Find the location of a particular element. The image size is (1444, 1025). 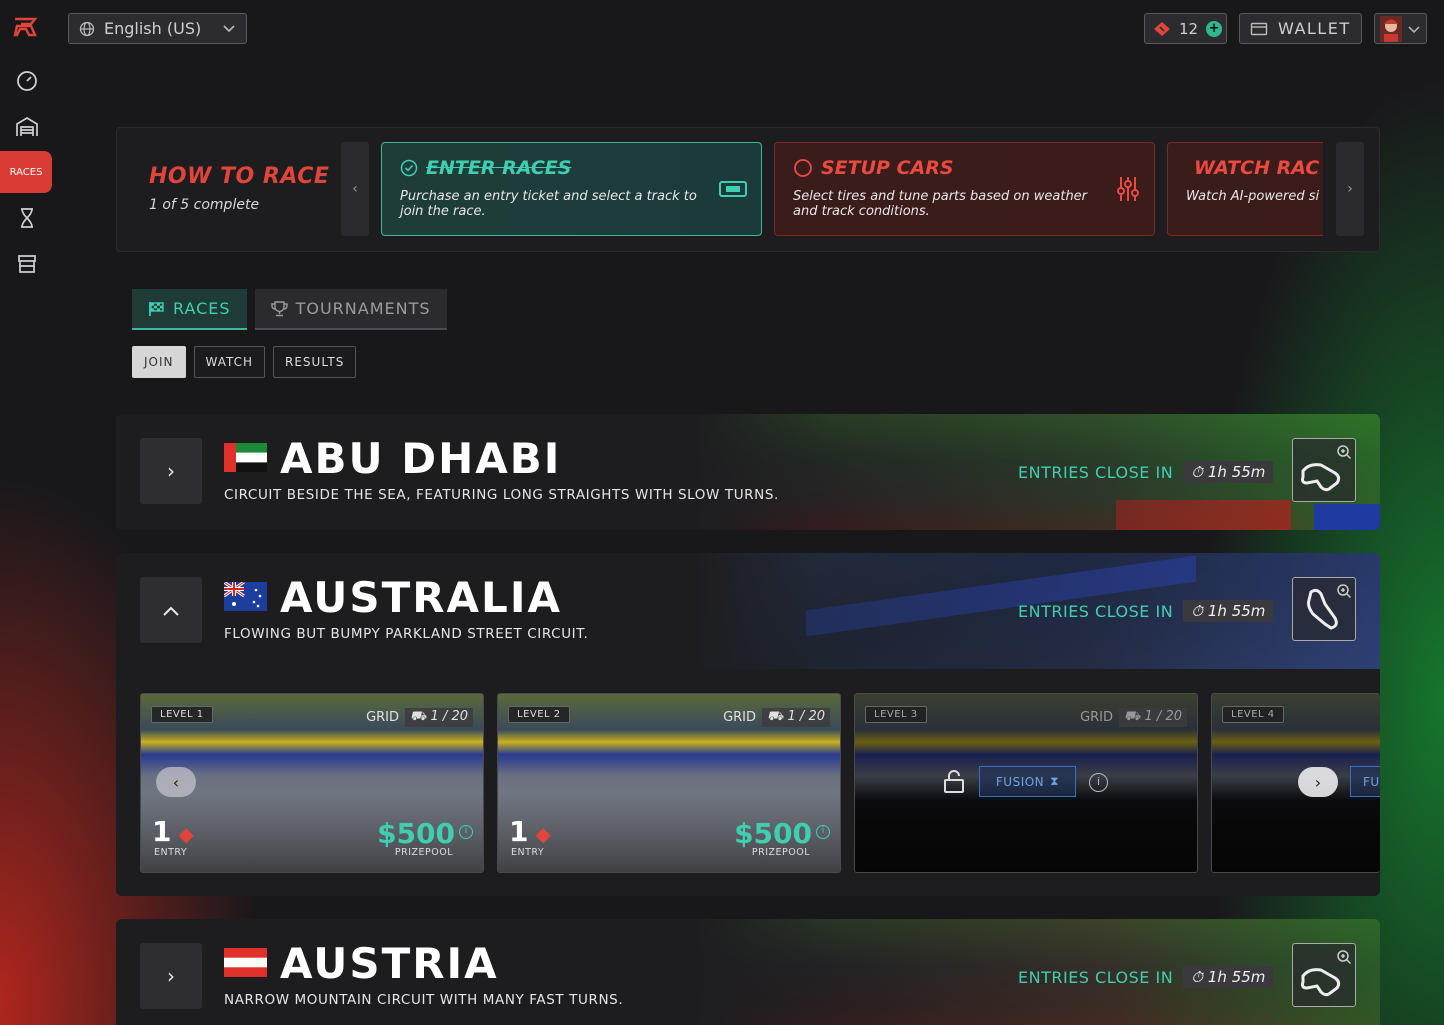

checkered-flag-icon is located at coordinates (156, 308).